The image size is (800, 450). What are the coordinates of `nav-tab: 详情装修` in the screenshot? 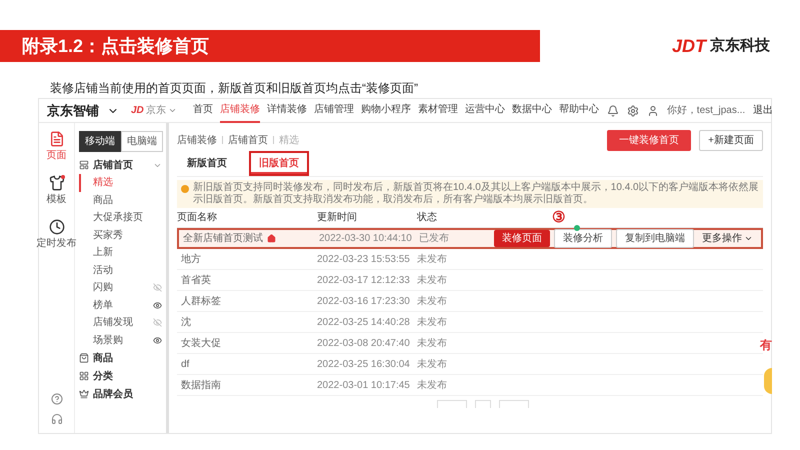 It's located at (286, 110).